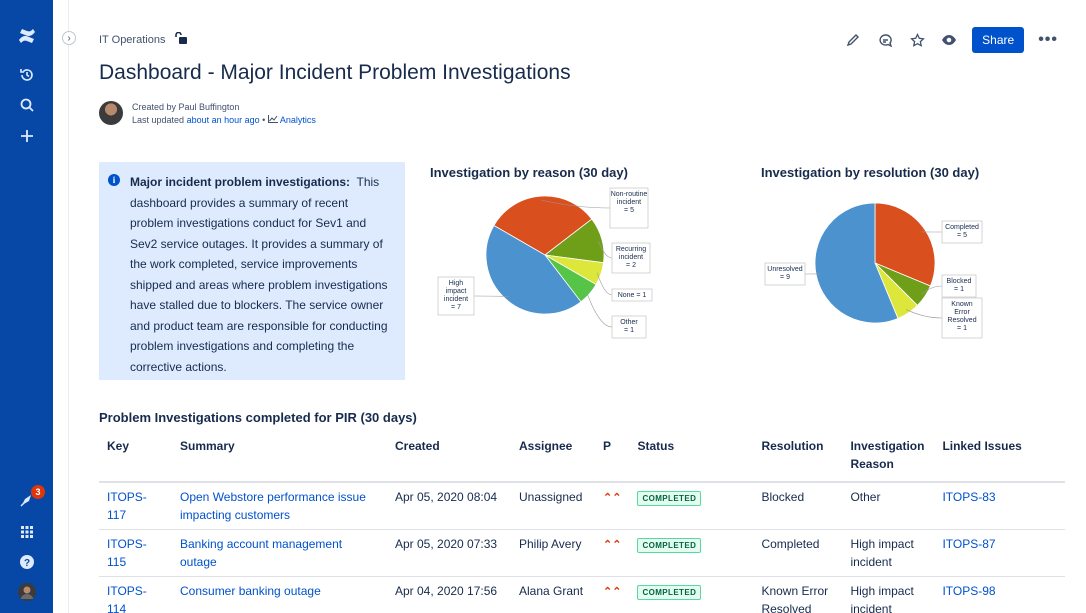 Image resolution: width=1086 pixels, height=613 pixels. I want to click on breadcrumb-space-link: IT Operations, so click(132, 40).